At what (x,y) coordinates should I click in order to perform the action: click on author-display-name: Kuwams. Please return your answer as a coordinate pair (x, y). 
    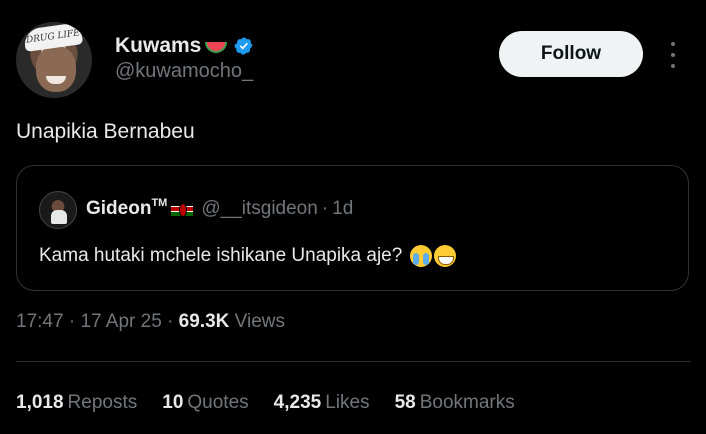
    Looking at the image, I should click on (184, 46).